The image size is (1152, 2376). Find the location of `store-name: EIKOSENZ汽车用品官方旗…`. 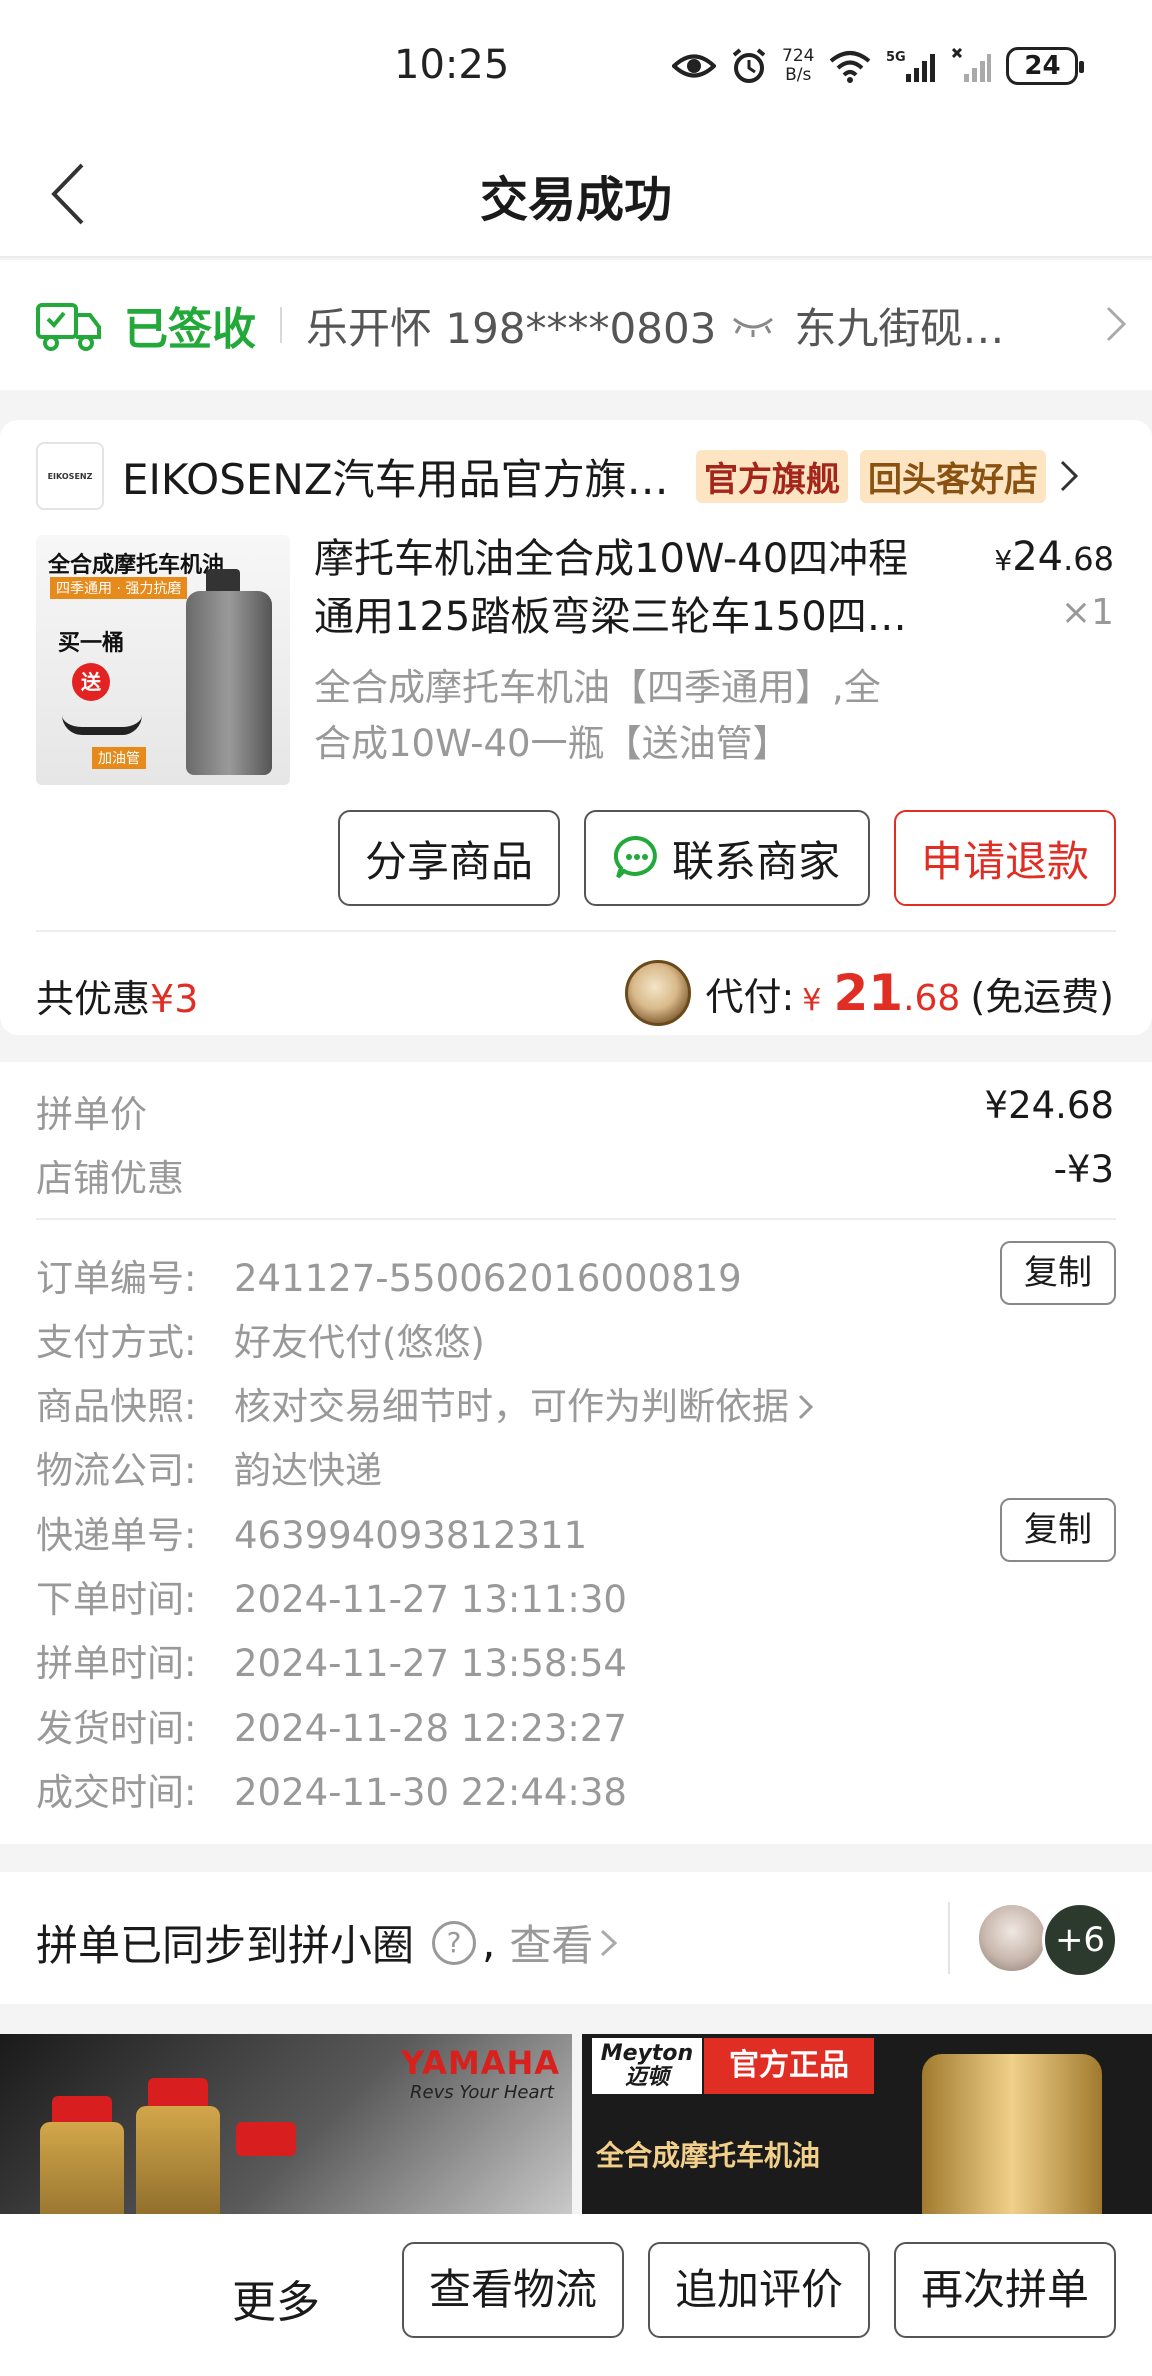

store-name: EIKOSENZ汽车用品官方旗… is located at coordinates (395, 479).